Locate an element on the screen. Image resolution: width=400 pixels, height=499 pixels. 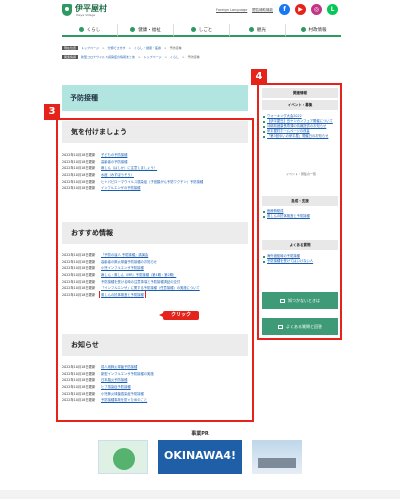
sidebar-faq-title: よくある質問 is located at coordinates (300, 245).